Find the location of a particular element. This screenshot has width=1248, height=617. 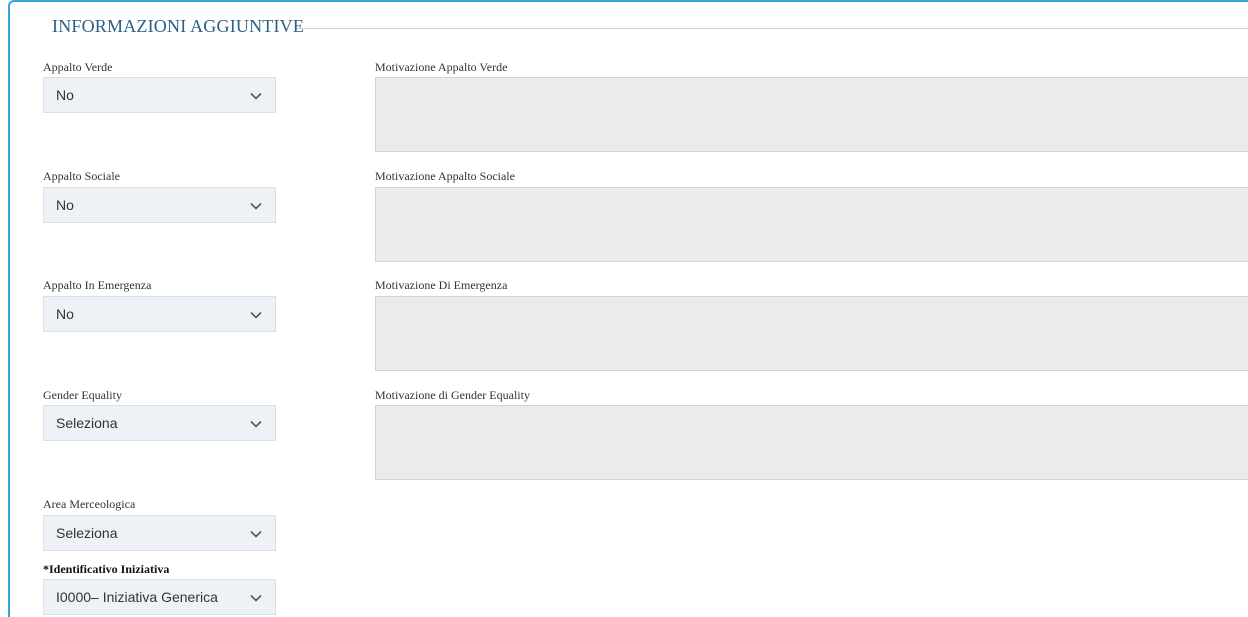

area-merceologica-value: Seleziona is located at coordinates (87, 533).